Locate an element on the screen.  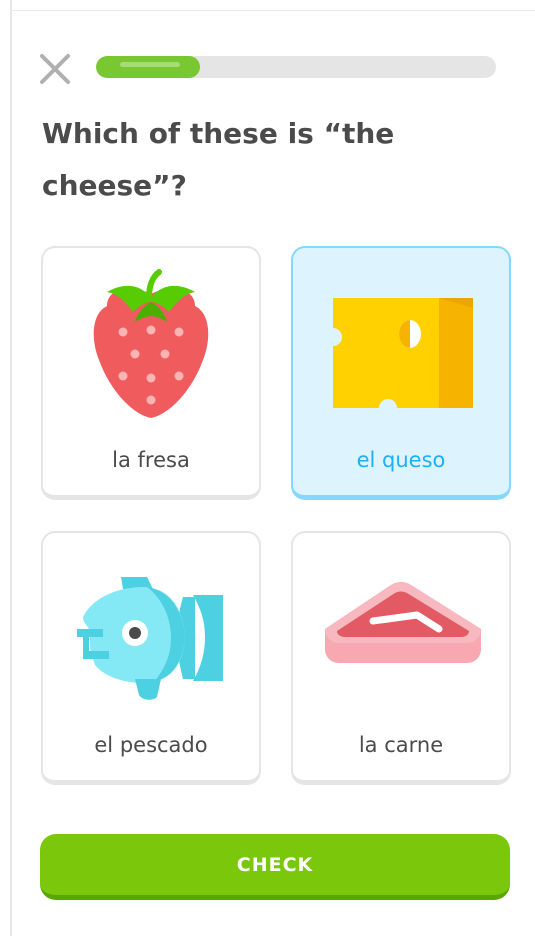
choice-label: el pescado is located at coordinates (151, 745).